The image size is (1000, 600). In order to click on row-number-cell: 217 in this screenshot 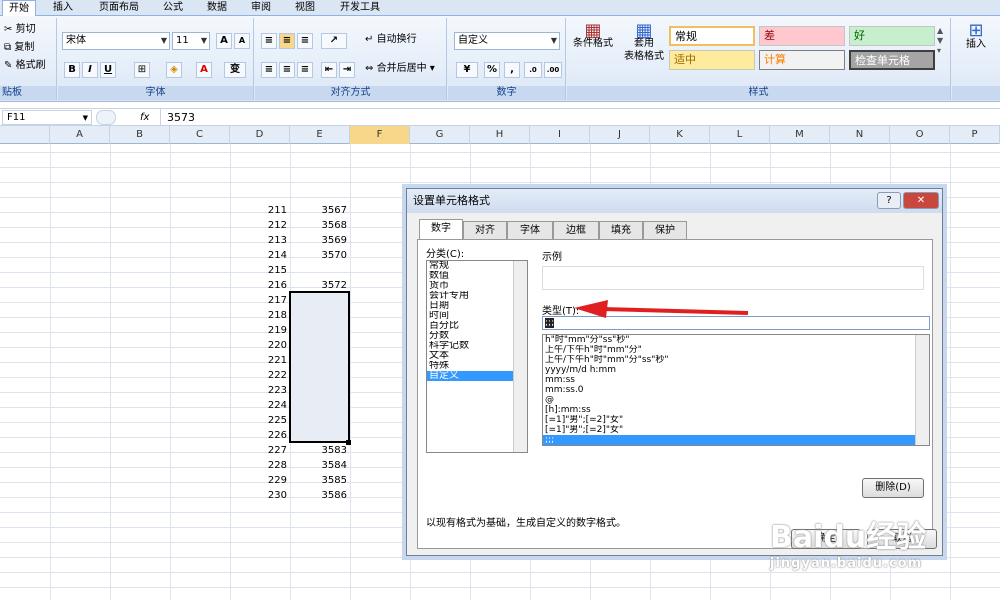, I will do `click(258, 300)`.